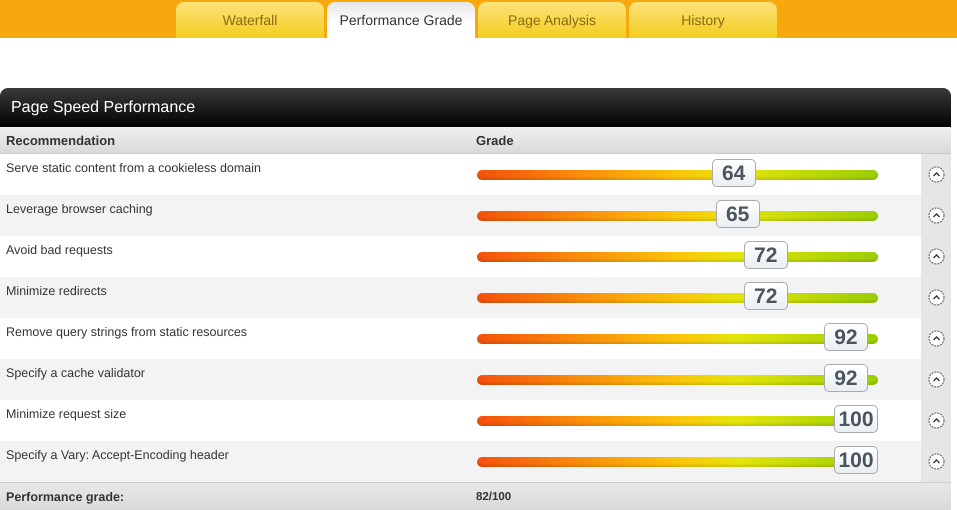  Describe the element at coordinates (401, 20) in the screenshot. I see `tab: Performance Grade` at that location.